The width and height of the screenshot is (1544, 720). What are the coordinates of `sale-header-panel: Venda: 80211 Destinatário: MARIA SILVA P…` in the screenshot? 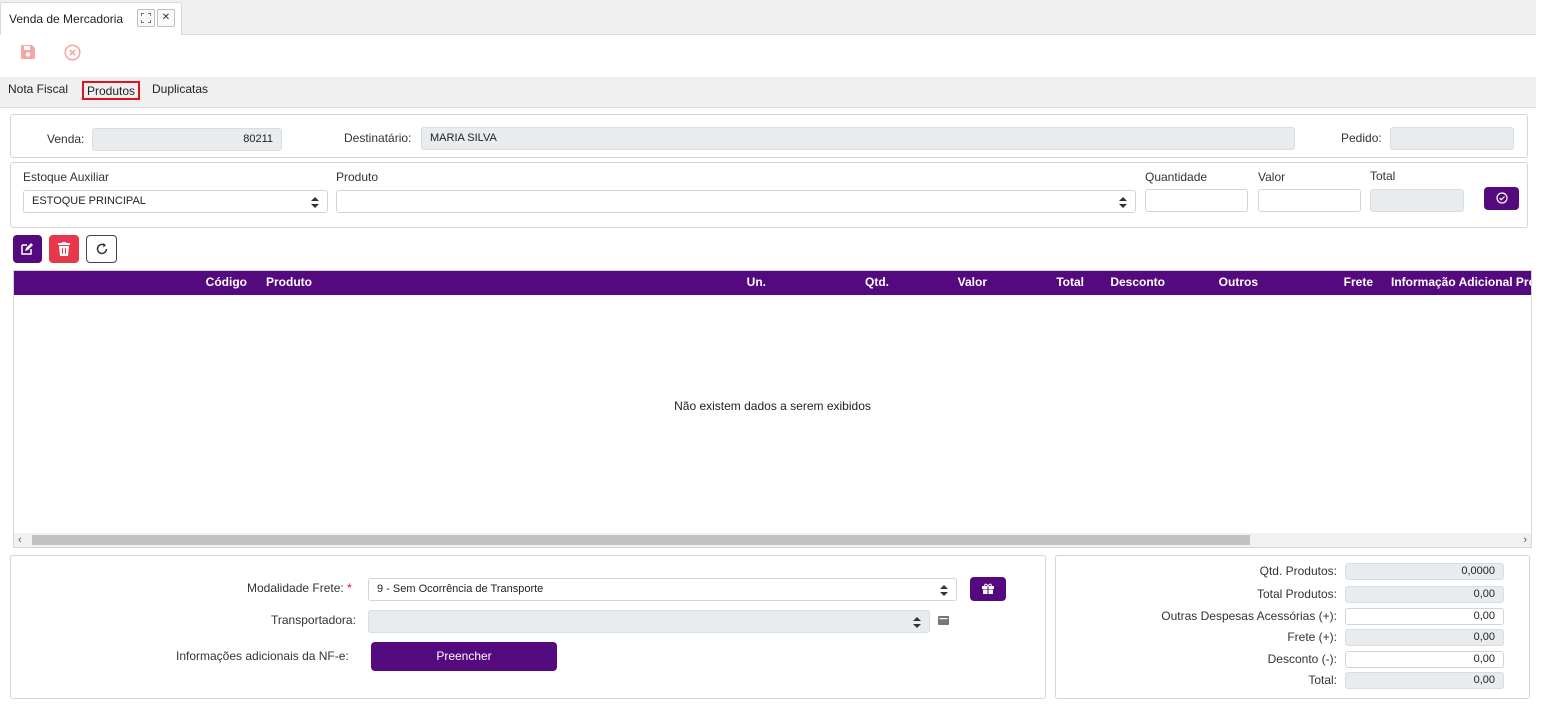 It's located at (769, 136).